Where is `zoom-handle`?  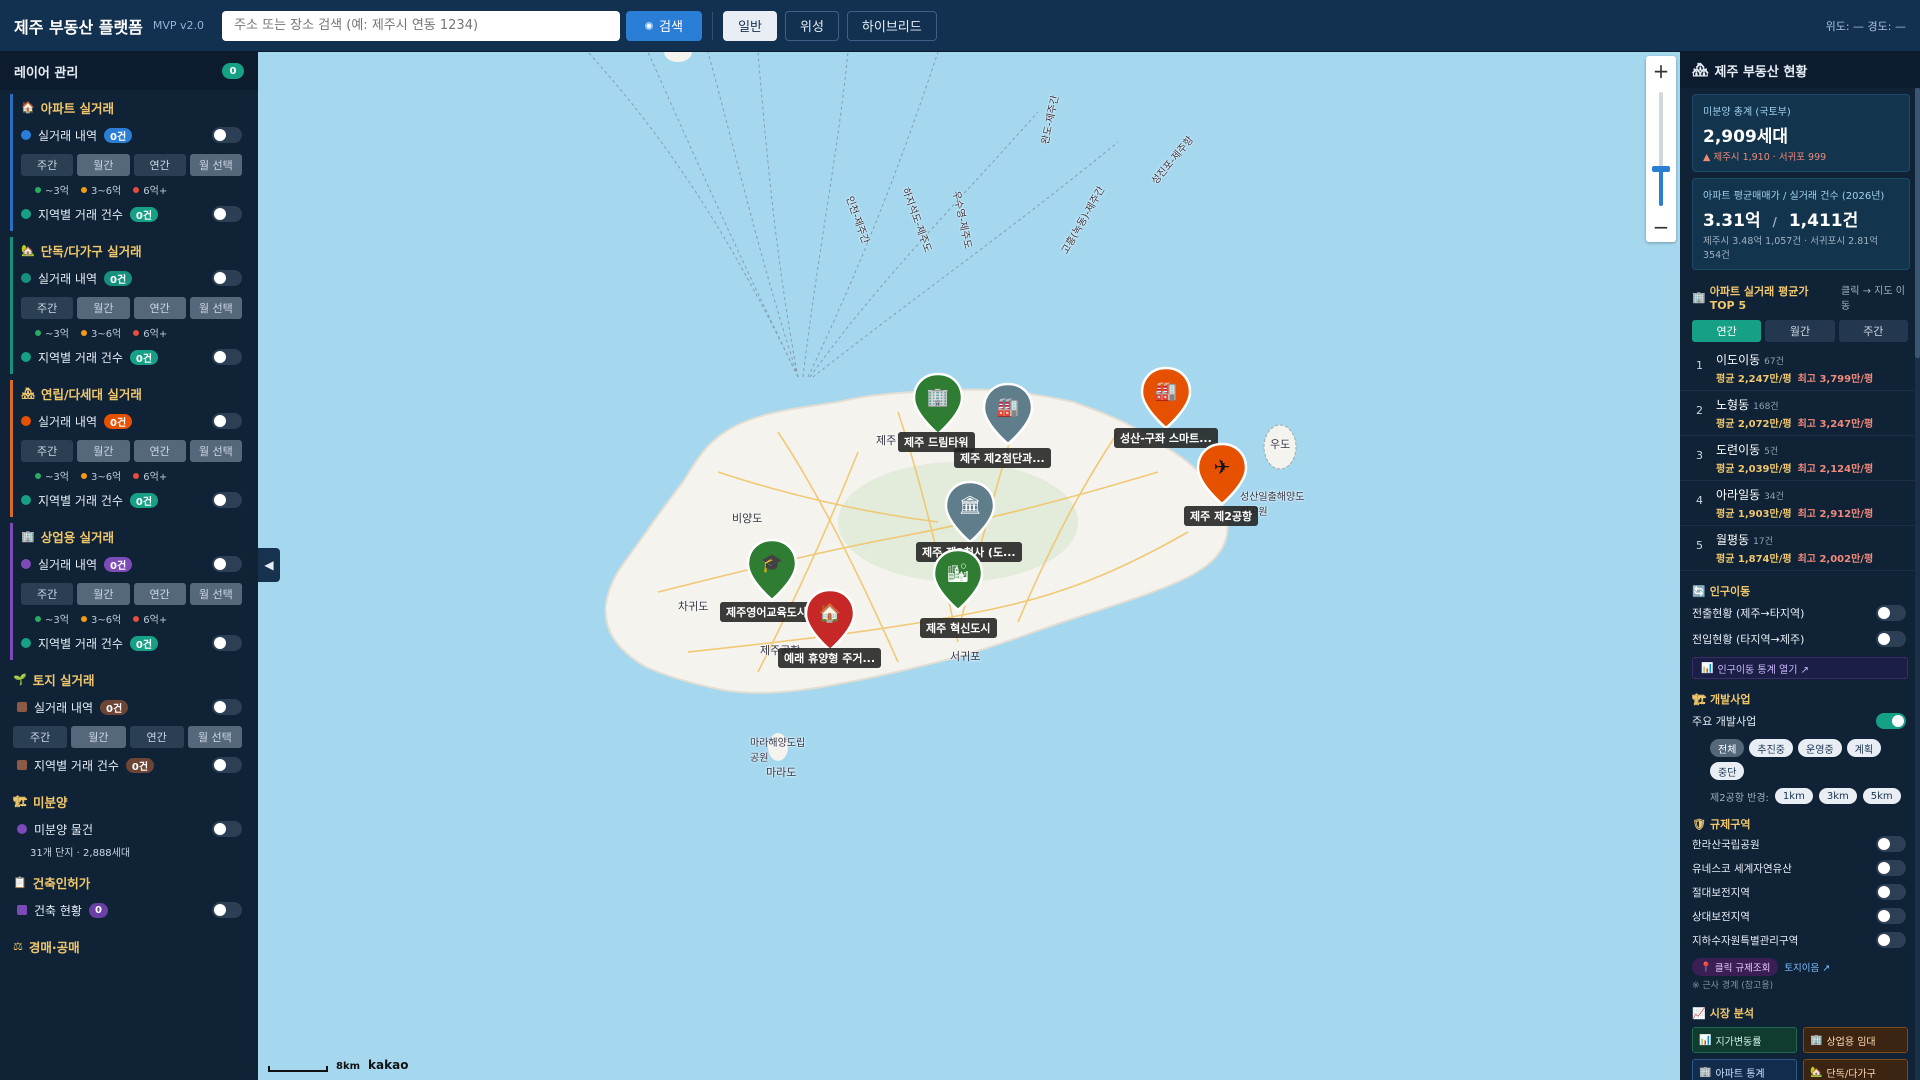 zoom-handle is located at coordinates (1661, 169).